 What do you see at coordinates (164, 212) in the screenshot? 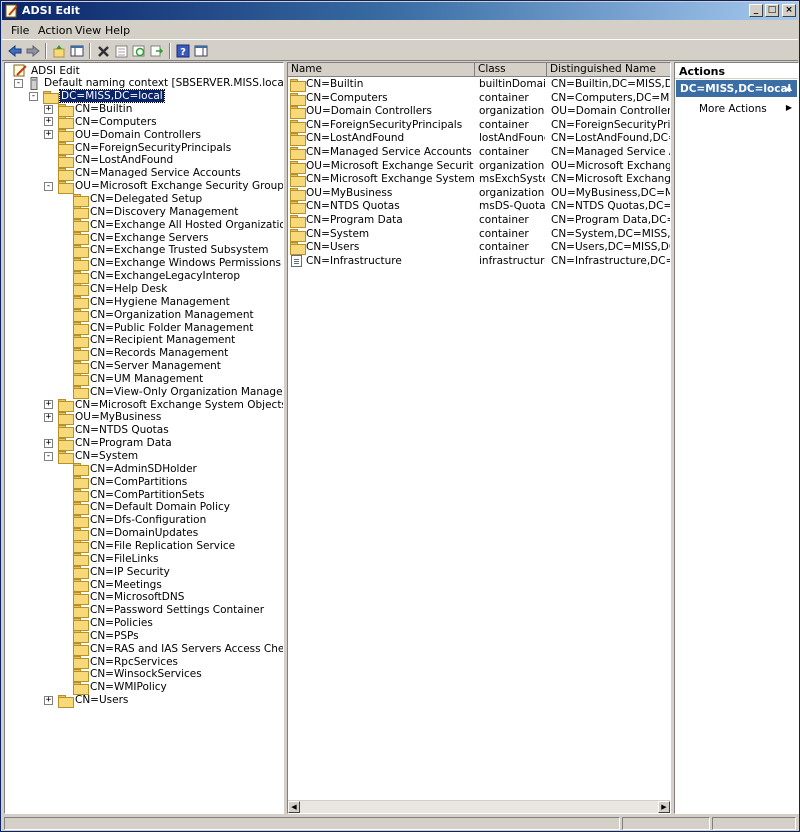
I see `tree-node-label: CN=Discovery Management` at bounding box center [164, 212].